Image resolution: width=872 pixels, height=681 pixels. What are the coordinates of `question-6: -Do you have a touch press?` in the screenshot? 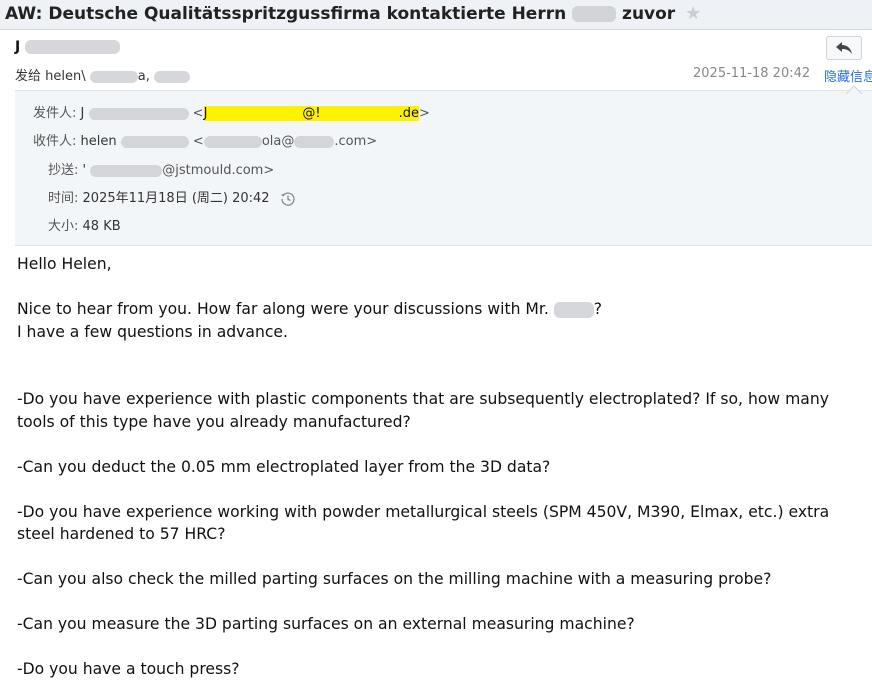 It's located at (128, 669).